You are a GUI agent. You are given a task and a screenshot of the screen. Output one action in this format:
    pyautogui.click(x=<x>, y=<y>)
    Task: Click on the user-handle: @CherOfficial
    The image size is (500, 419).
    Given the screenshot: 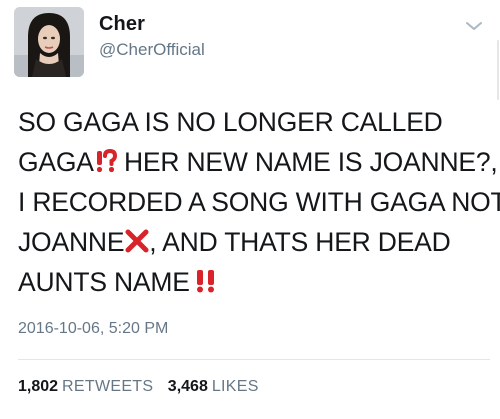 What is the action you would take?
    pyautogui.click(x=152, y=50)
    